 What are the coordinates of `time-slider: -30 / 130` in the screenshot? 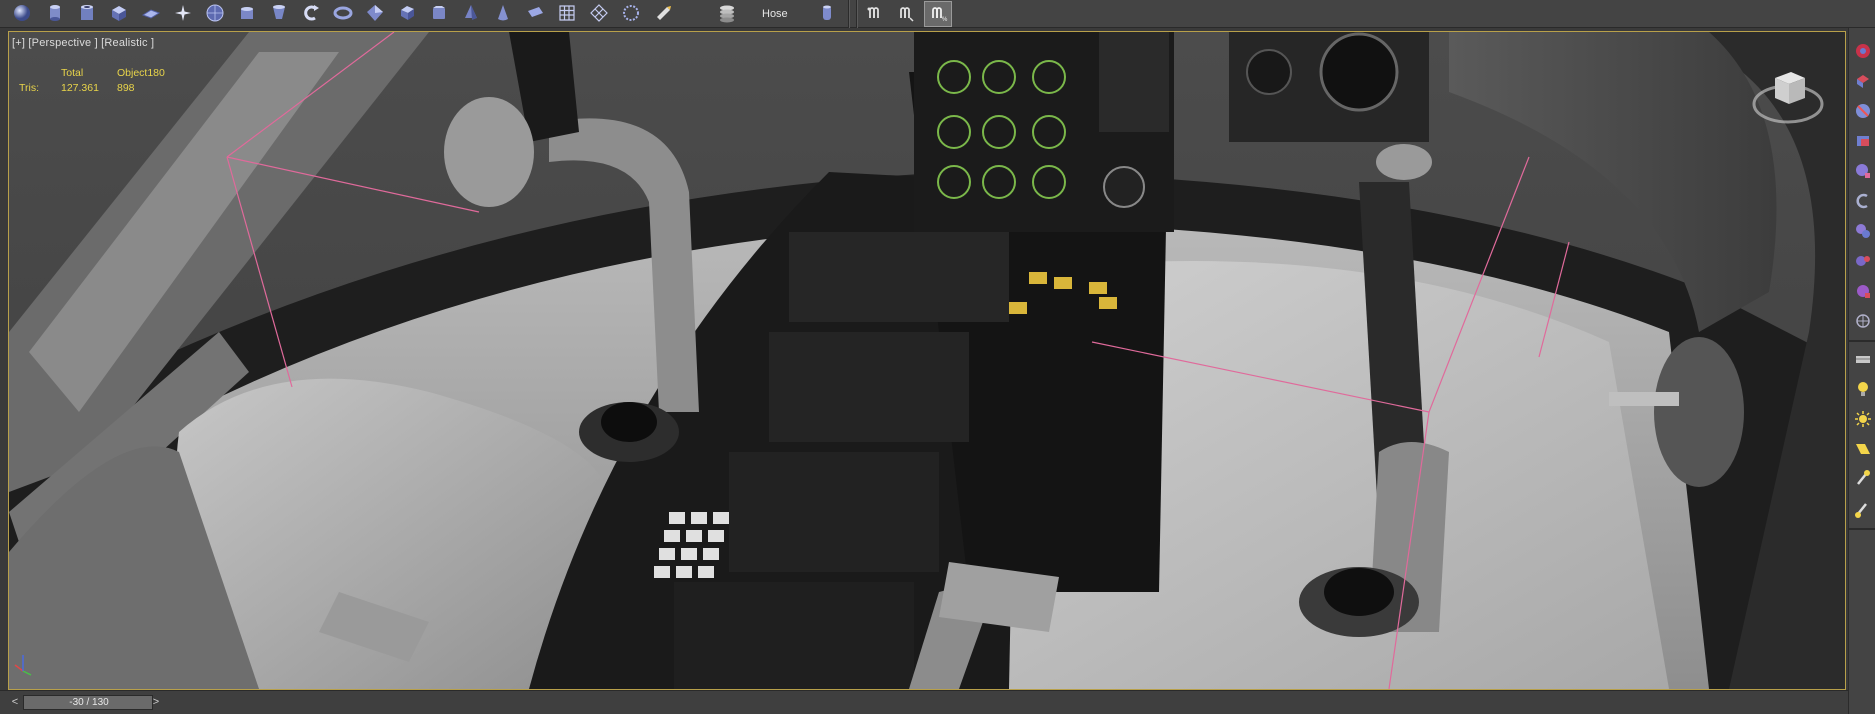 It's located at (88, 702).